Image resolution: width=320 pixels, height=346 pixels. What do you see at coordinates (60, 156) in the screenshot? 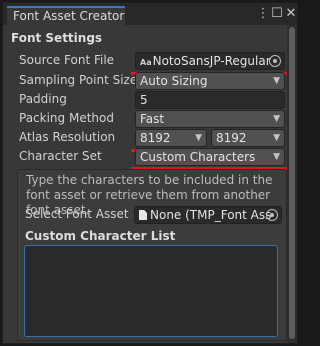
I see `character-set-label: Character Set` at bounding box center [60, 156].